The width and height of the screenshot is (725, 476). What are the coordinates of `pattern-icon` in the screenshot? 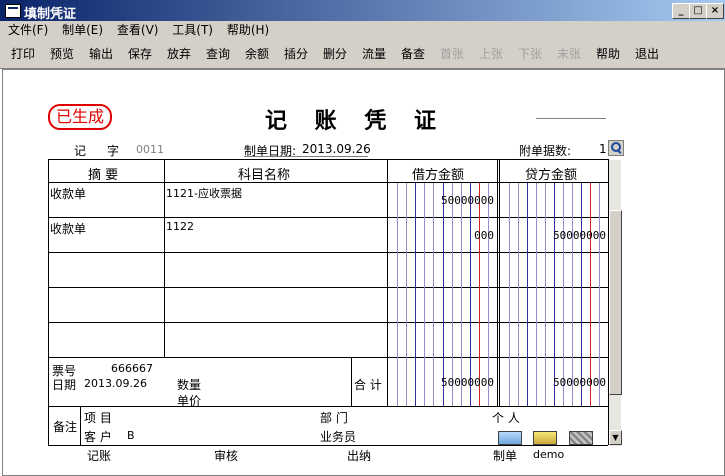 It's located at (581, 438).